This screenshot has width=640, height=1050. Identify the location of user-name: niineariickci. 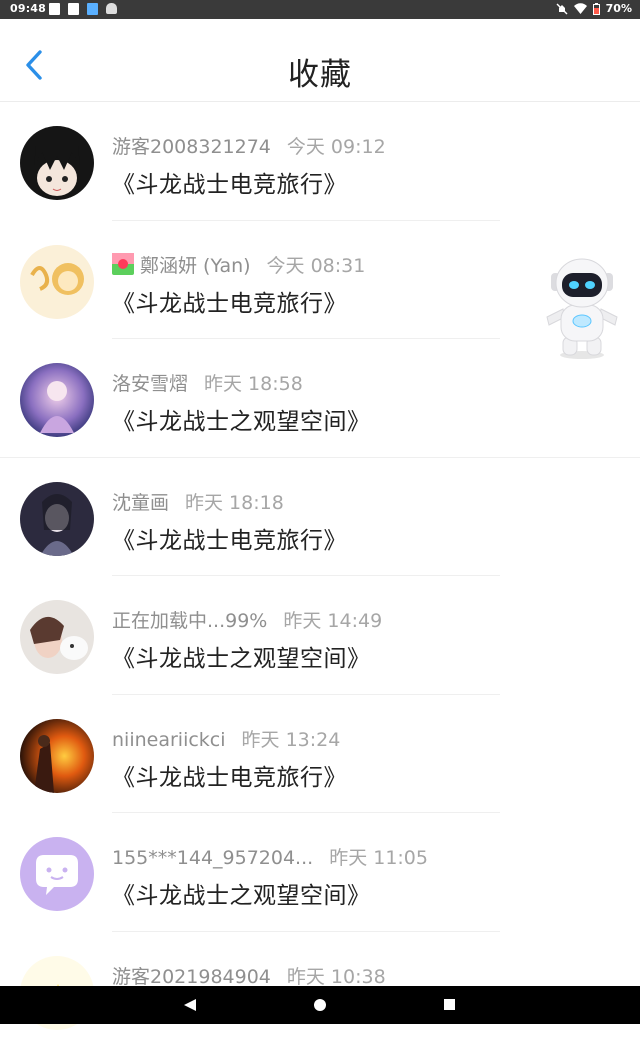
(169, 740).